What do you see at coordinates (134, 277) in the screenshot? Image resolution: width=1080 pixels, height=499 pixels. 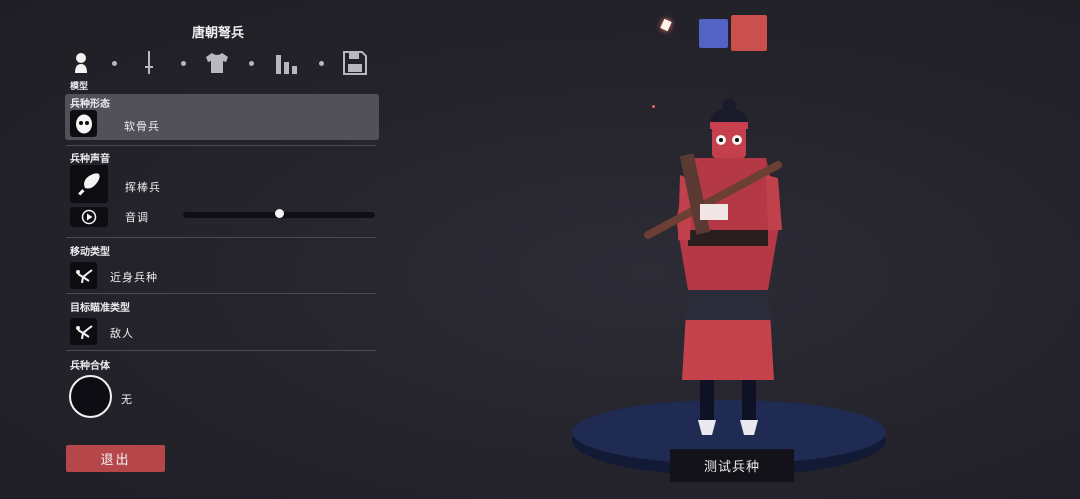 I see `movement-type-value: 近身兵种` at bounding box center [134, 277].